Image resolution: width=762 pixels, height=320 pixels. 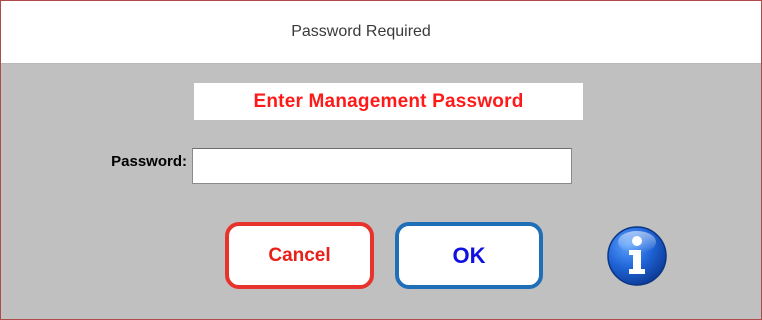 What do you see at coordinates (382, 166) in the screenshot?
I see `password-field` at bounding box center [382, 166].